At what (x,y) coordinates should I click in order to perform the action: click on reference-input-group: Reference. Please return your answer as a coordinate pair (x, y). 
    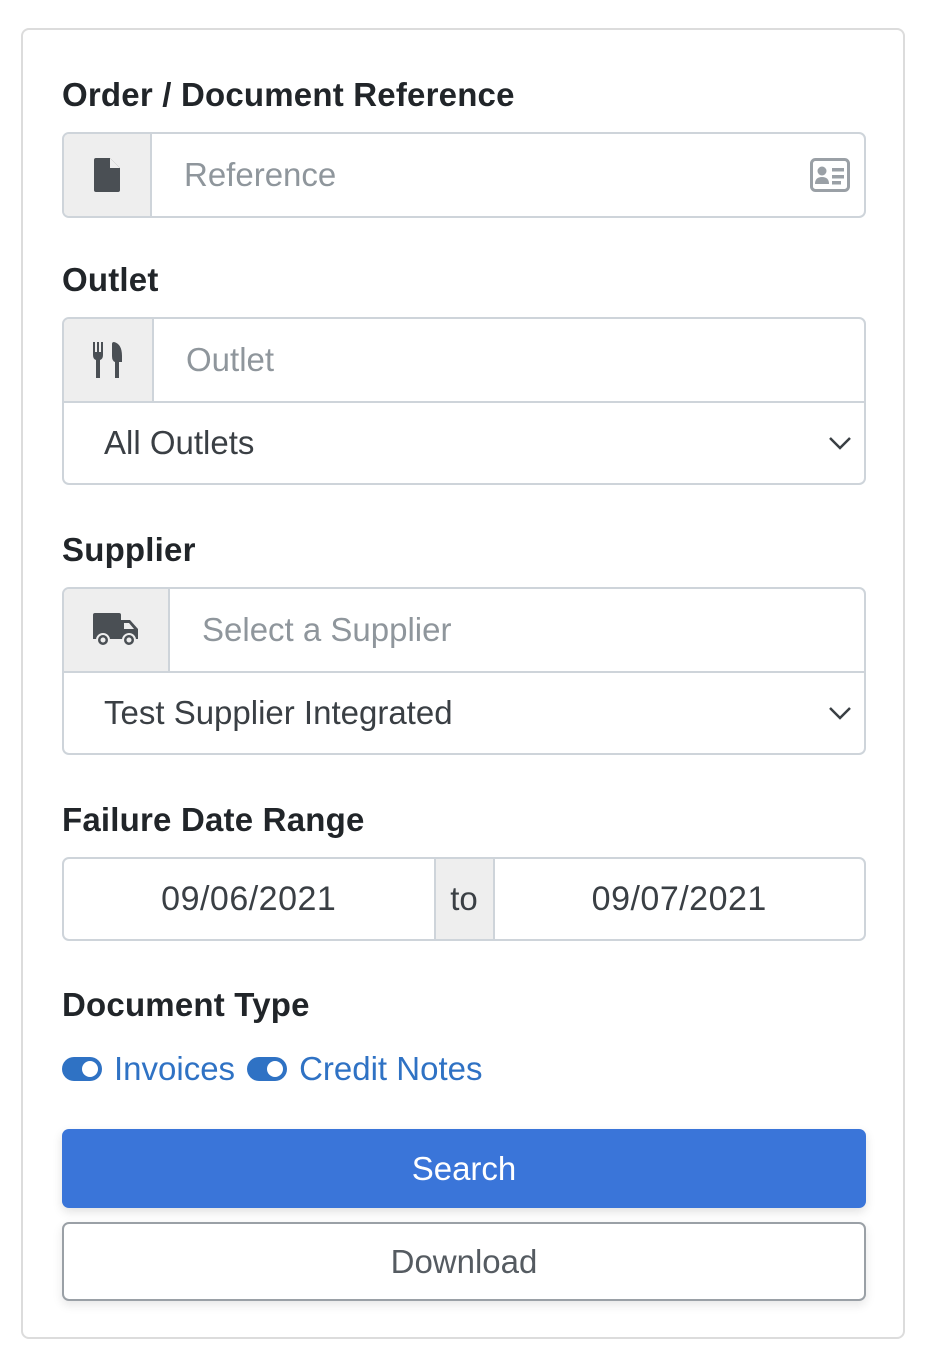
    Looking at the image, I should click on (464, 175).